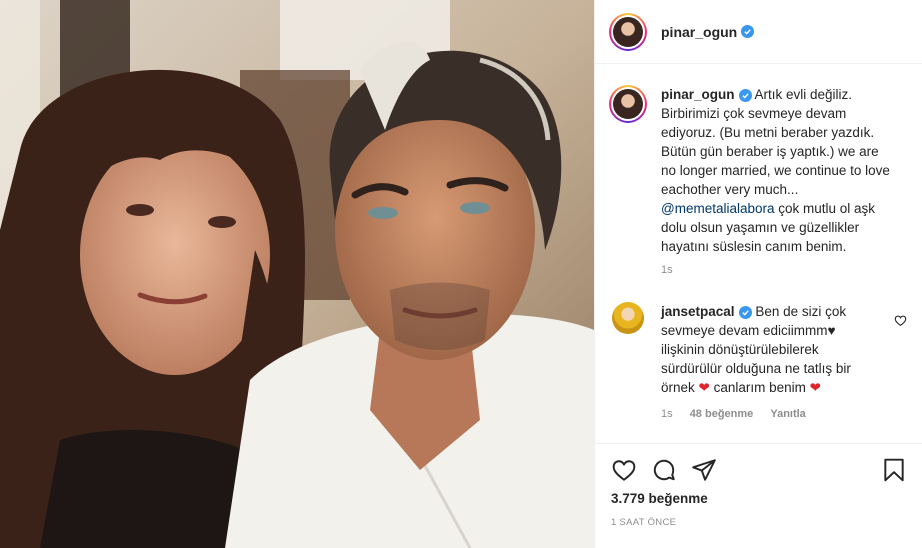 This screenshot has width=922, height=548. I want to click on caption-meta: 1s, so click(674, 270).